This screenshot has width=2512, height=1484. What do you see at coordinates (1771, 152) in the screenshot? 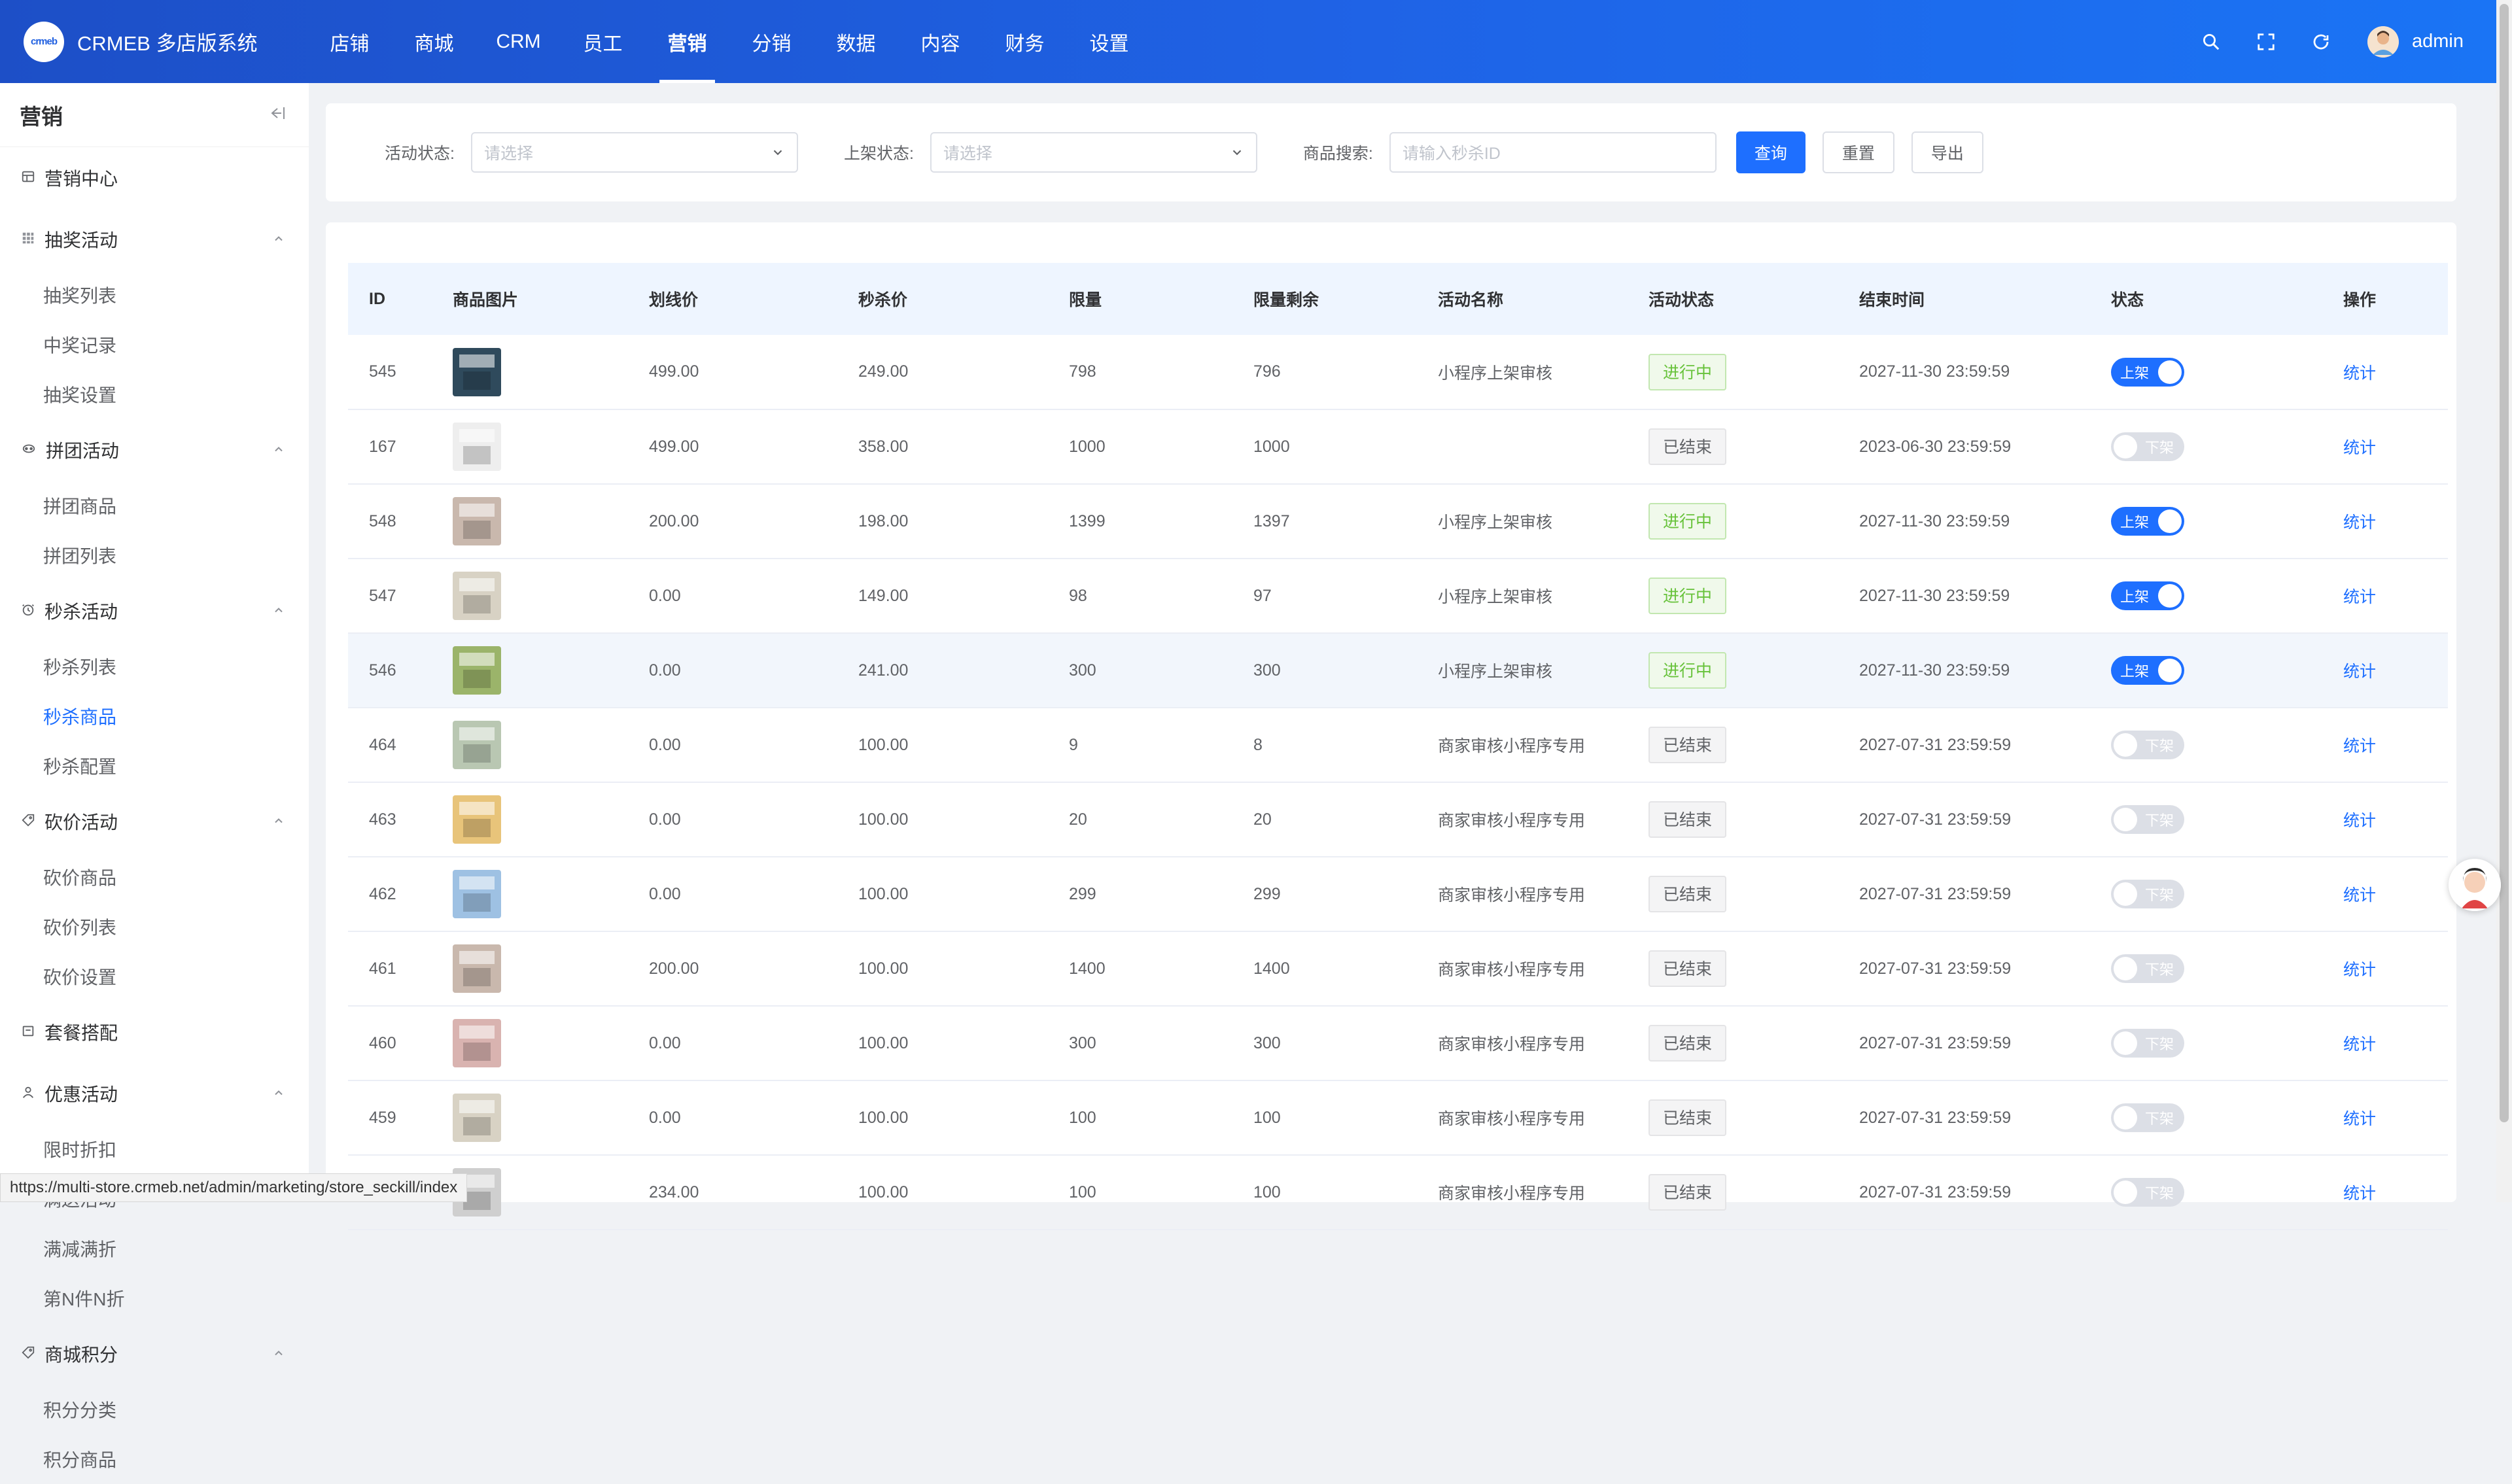
I see `query-button: 查询` at bounding box center [1771, 152].